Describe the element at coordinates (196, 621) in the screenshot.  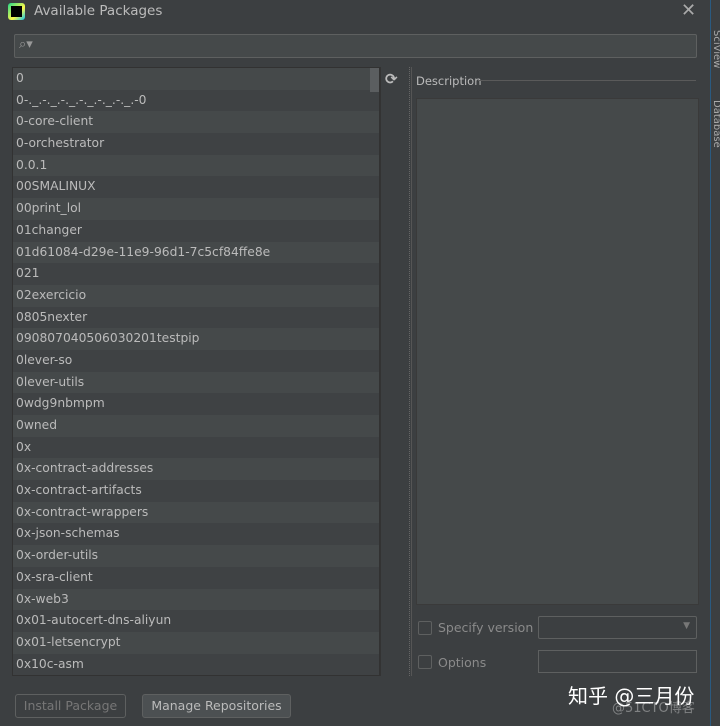
I see `package-list-item: 0x01-autocert-dns-aliyun` at that location.